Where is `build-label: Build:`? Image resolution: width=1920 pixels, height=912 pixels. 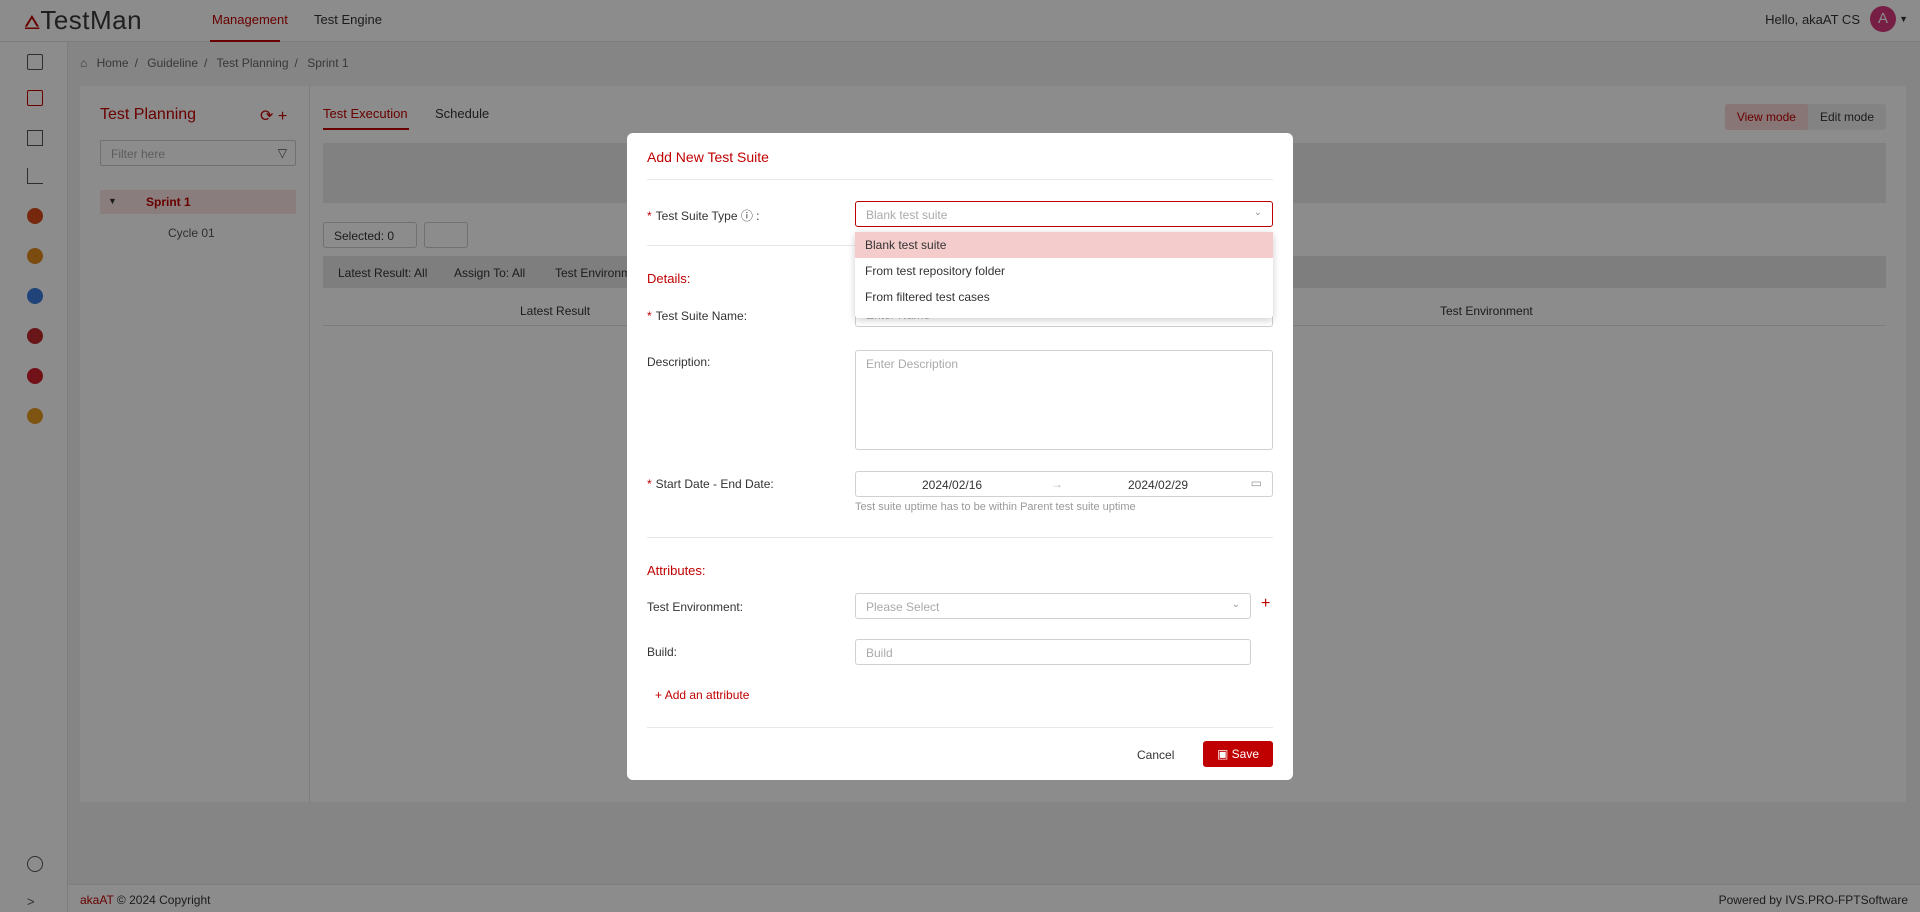
build-label: Build: is located at coordinates (662, 652).